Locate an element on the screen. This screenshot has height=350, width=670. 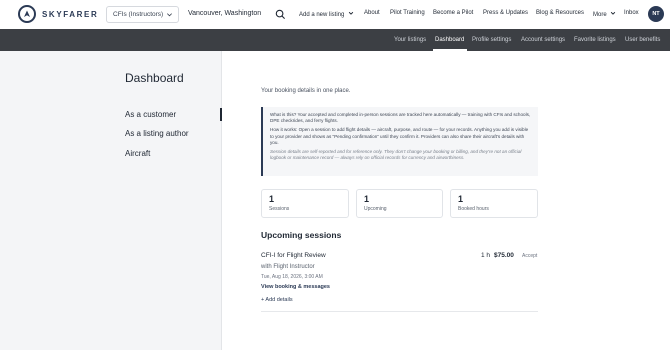
tab-user-benefits: User benefits is located at coordinates (642, 40).